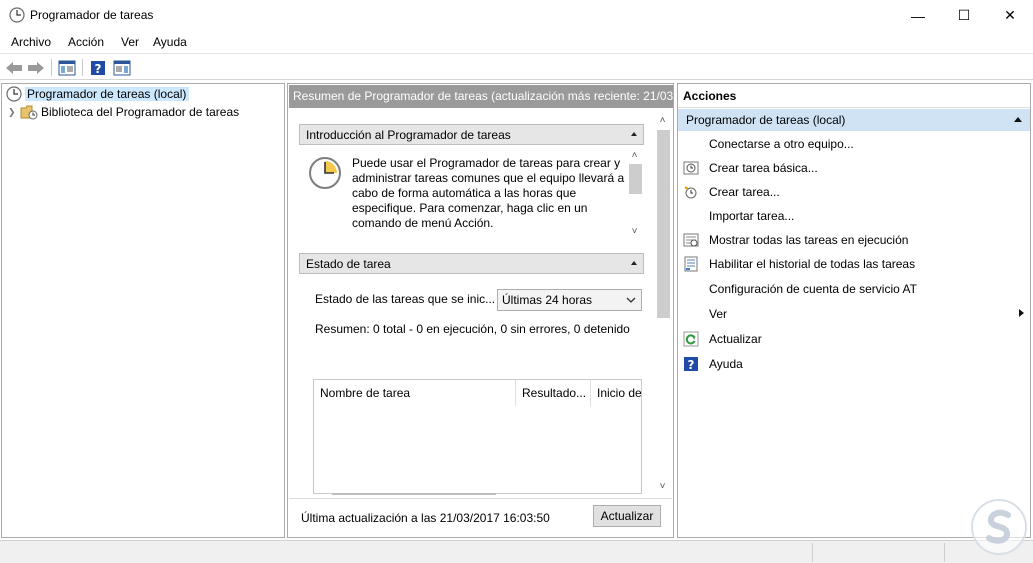 This screenshot has height=563, width=1033. Describe the element at coordinates (663, 224) in the screenshot. I see `pane-scroll-thumb` at that location.